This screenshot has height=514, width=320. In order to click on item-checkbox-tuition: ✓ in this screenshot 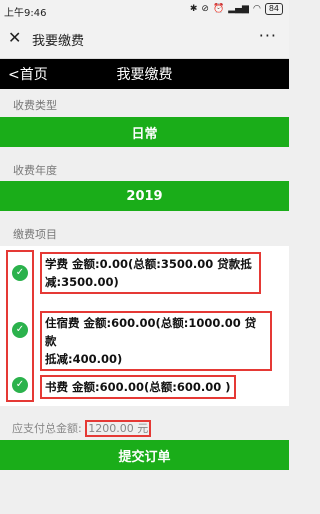, I will do `click(20, 273)`.